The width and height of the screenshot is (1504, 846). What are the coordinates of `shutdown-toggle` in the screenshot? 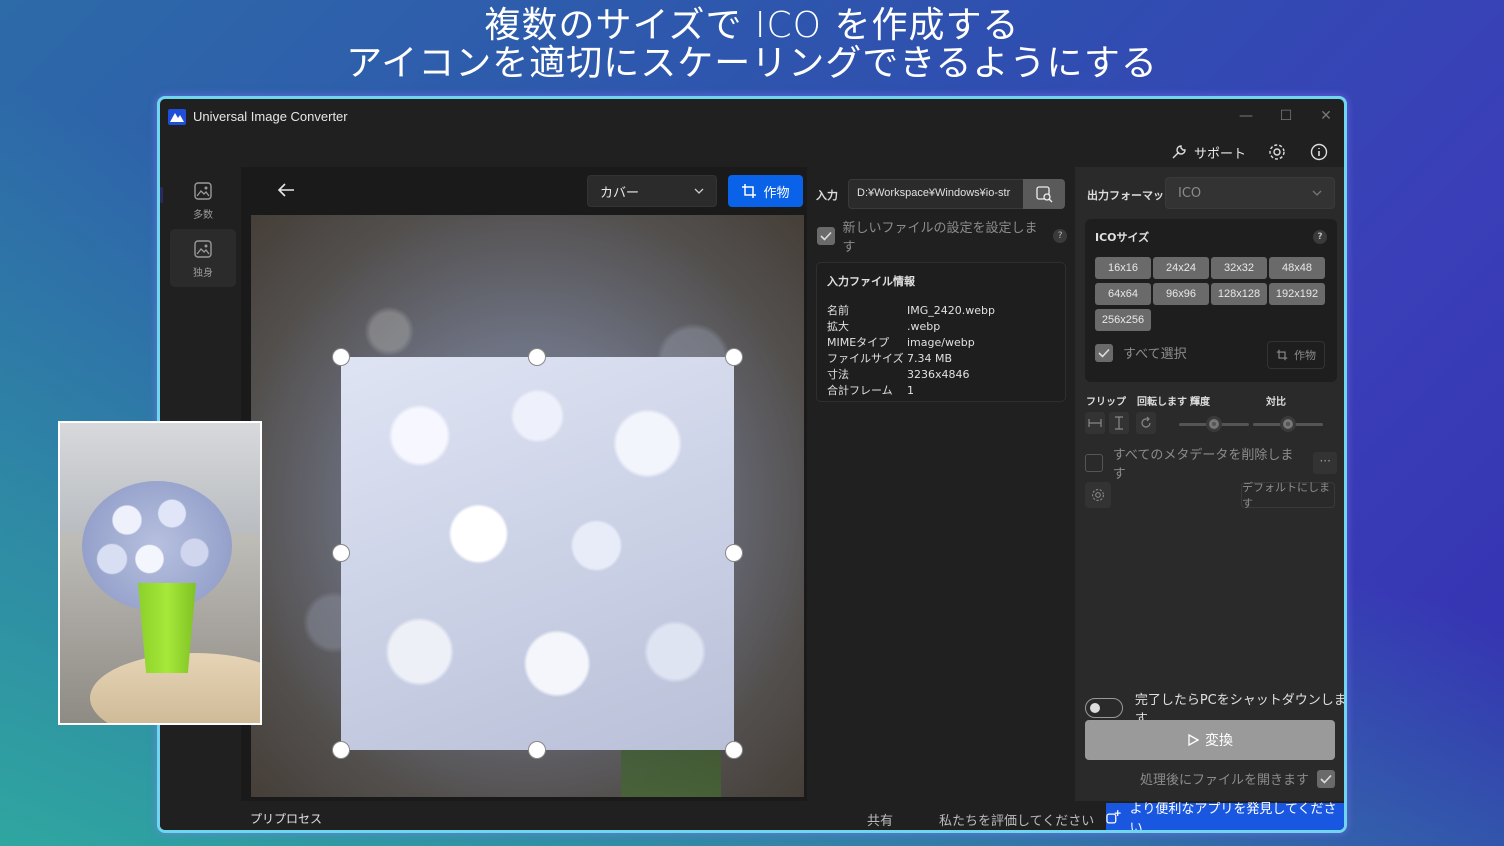 It's located at (1104, 708).